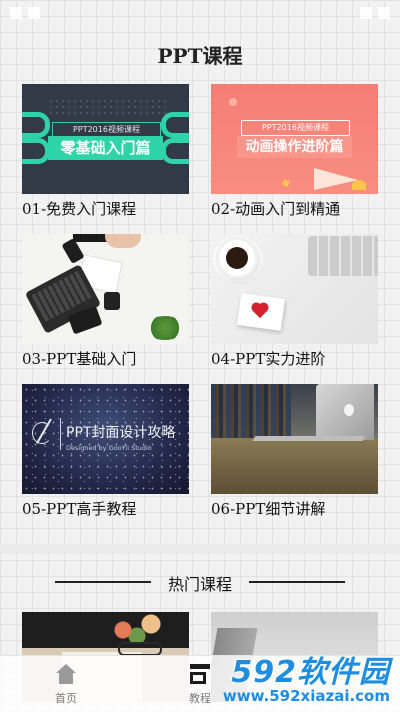 The width and height of the screenshot is (400, 712). What do you see at coordinates (251, 413) in the screenshot?
I see `bookshelf` at bounding box center [251, 413].